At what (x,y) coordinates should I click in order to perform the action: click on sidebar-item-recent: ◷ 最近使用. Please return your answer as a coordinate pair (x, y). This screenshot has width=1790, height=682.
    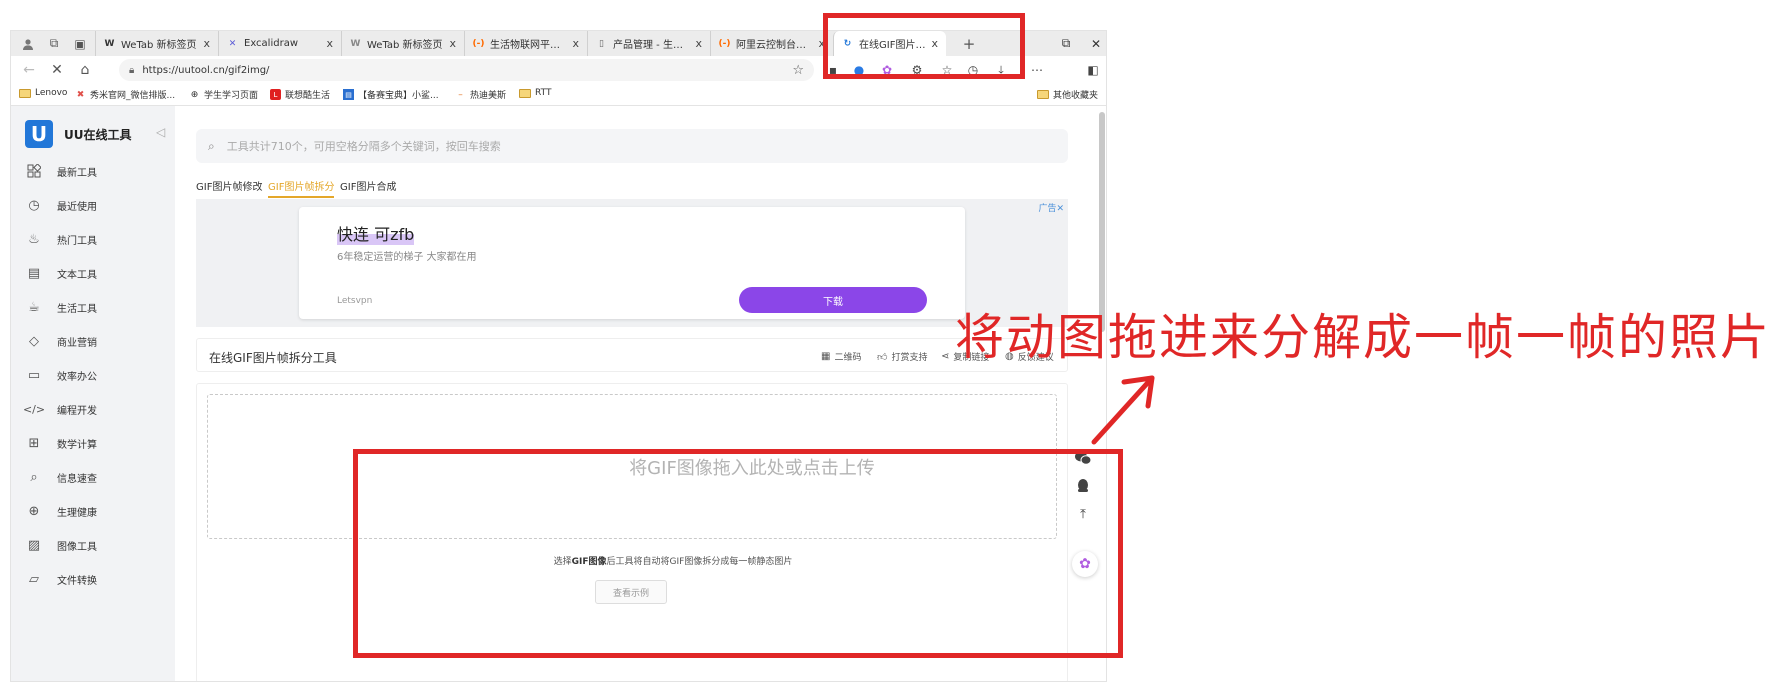
    Looking at the image, I should click on (95, 205).